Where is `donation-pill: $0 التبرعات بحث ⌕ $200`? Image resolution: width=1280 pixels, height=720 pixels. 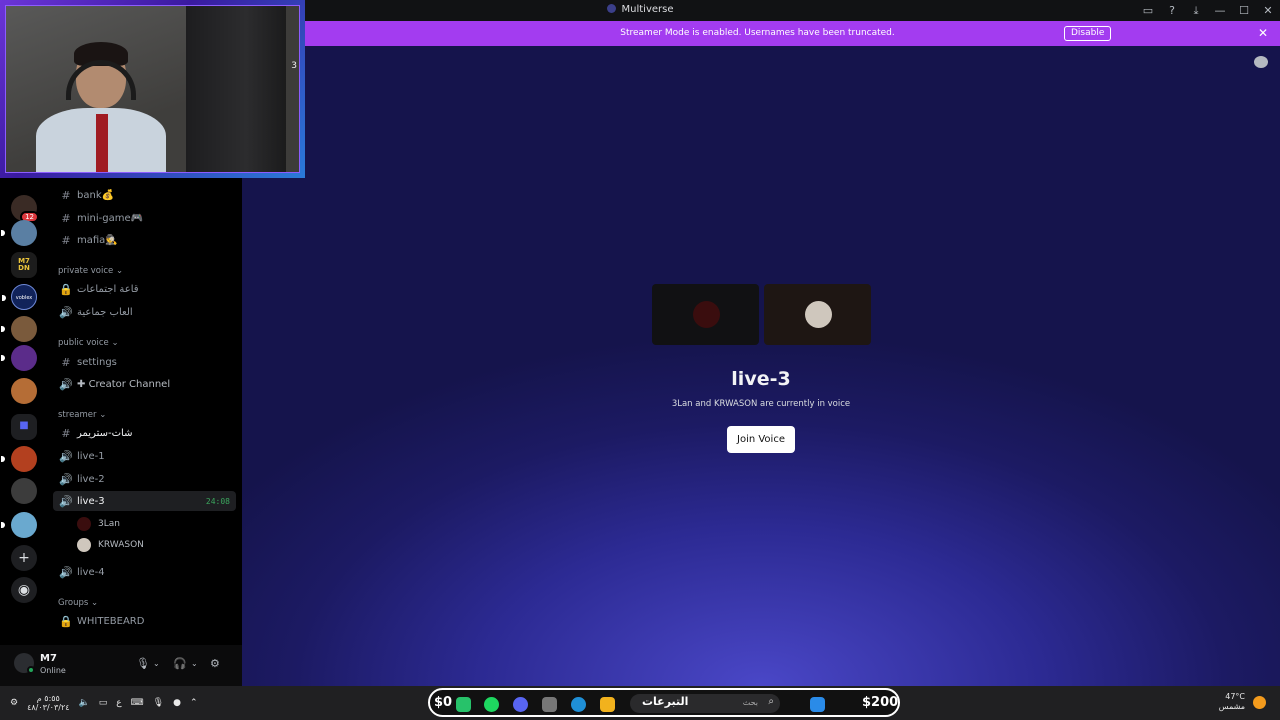 donation-pill: $0 التبرعات بحث ⌕ $200 is located at coordinates (664, 702).